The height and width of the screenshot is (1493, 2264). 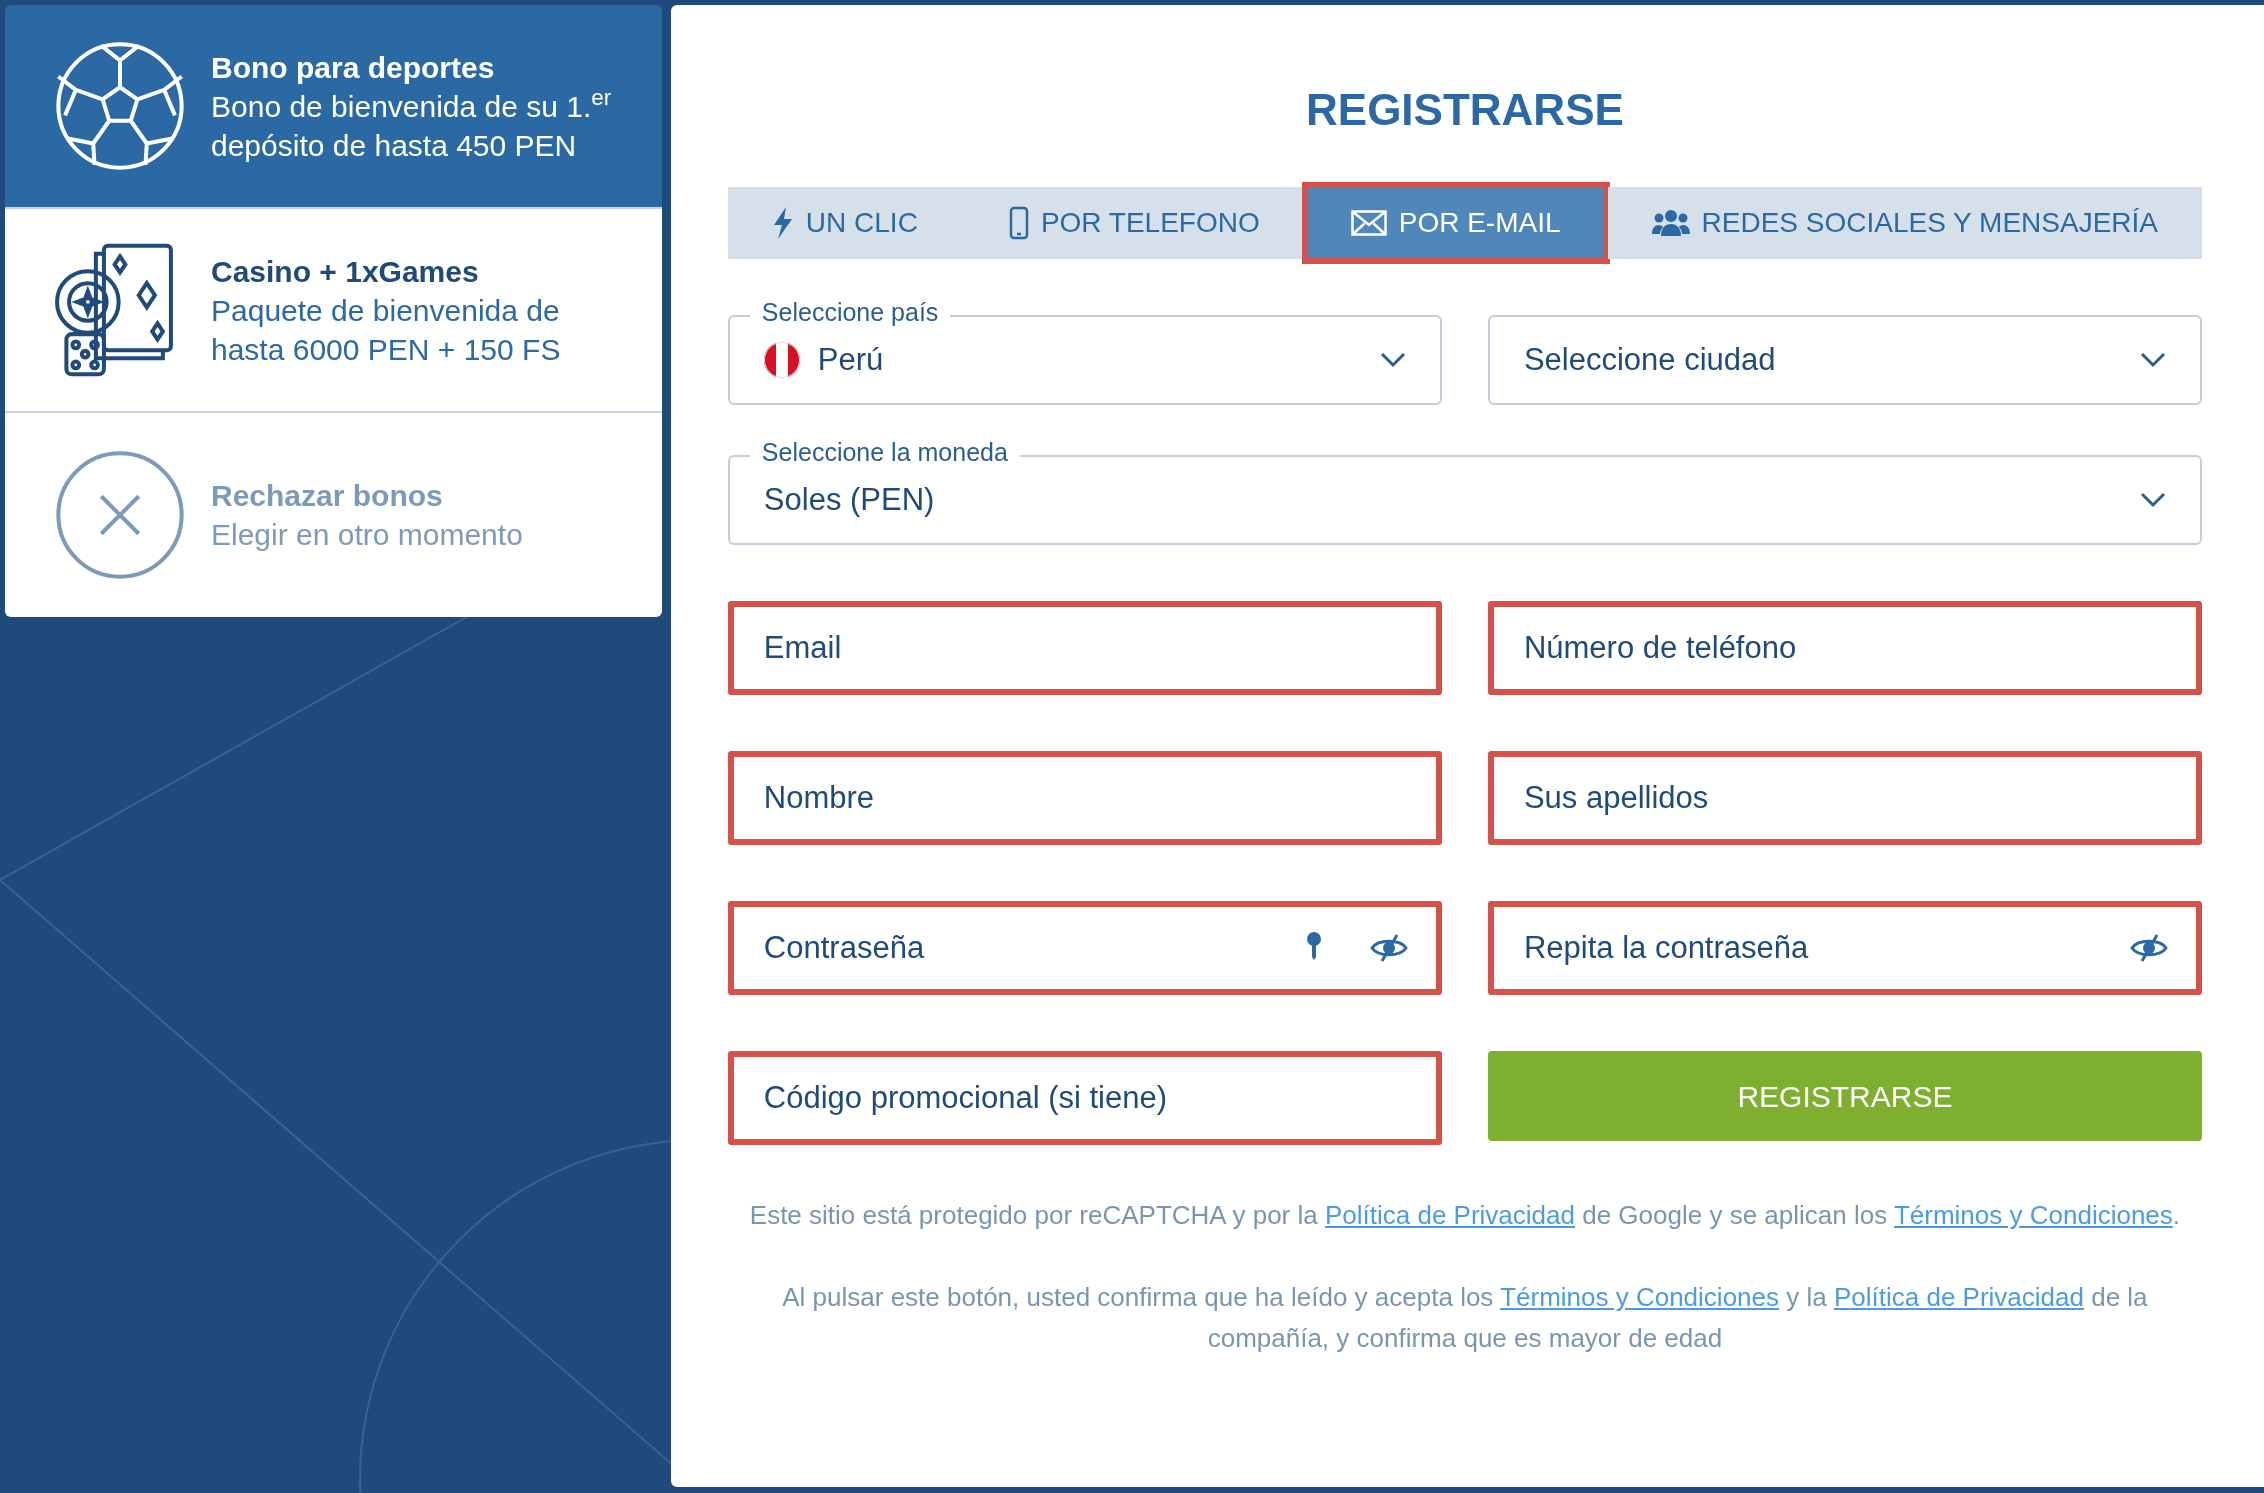 I want to click on password-field: Contraseña, so click(x=1084, y=948).